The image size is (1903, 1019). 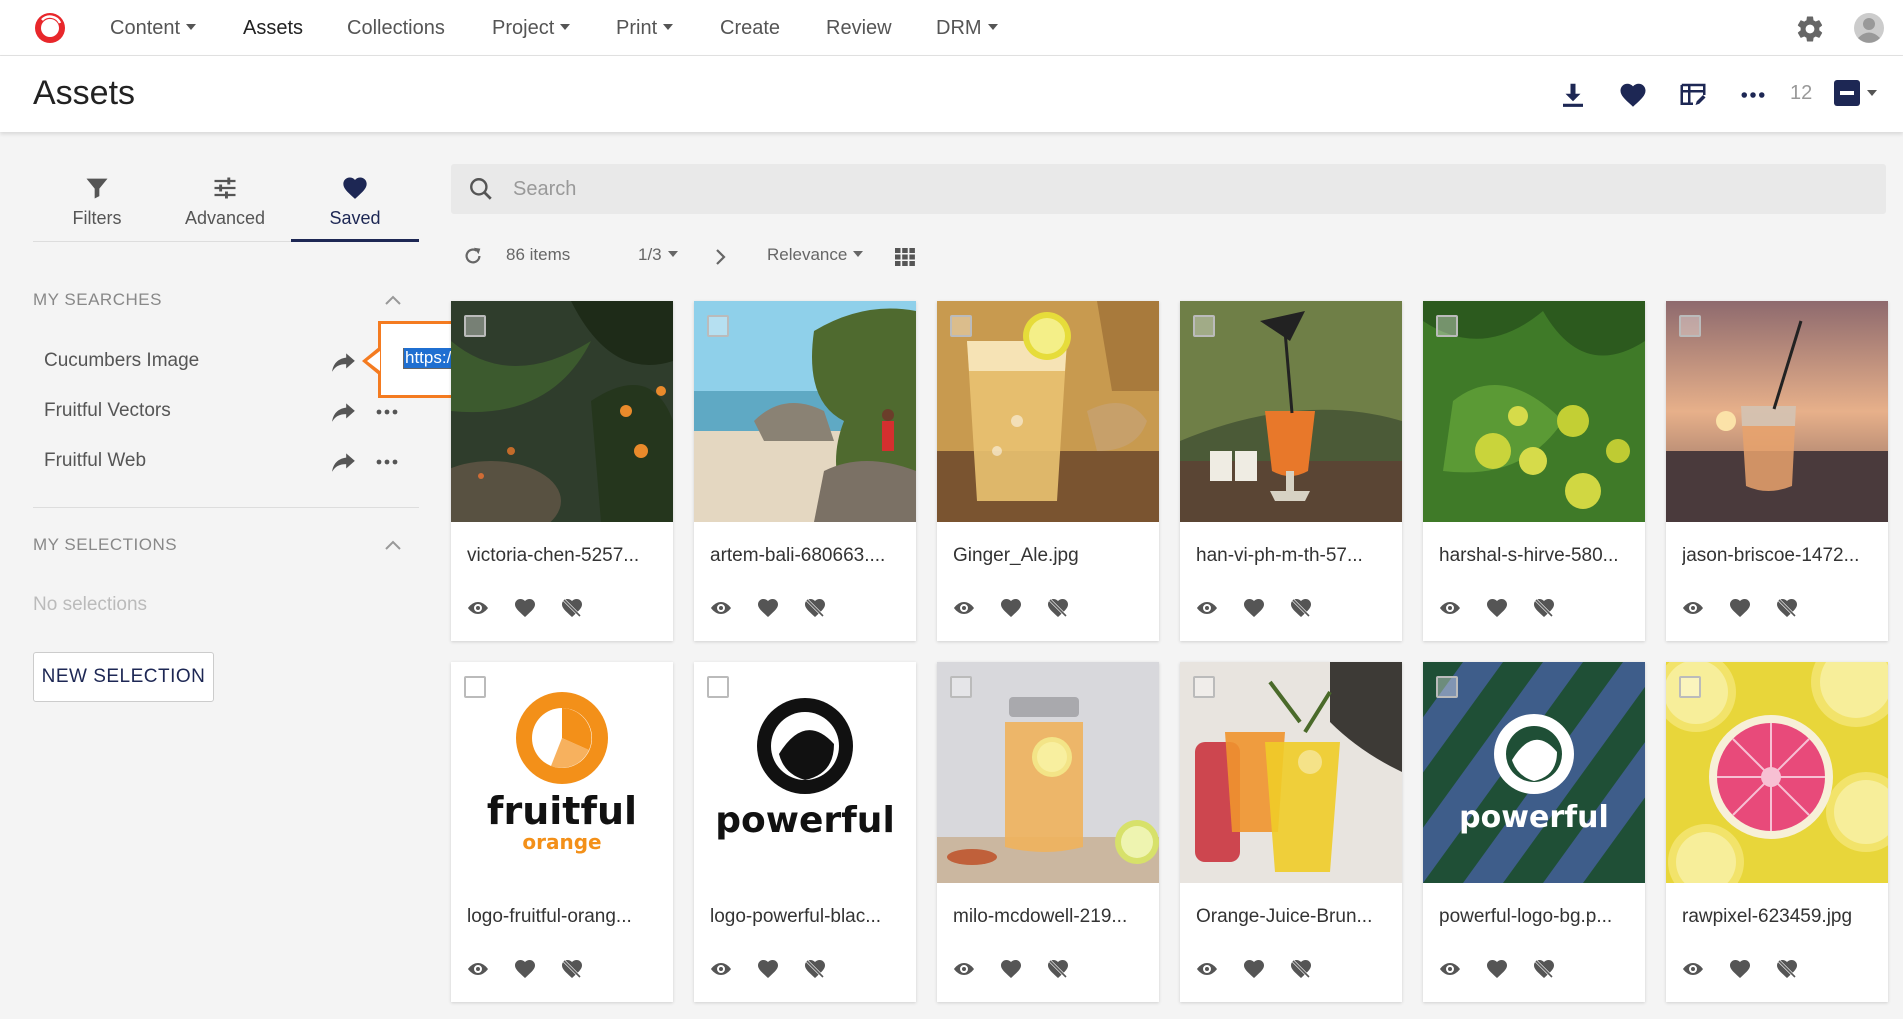 What do you see at coordinates (273, 28) in the screenshot?
I see `nav-assets: Assets` at bounding box center [273, 28].